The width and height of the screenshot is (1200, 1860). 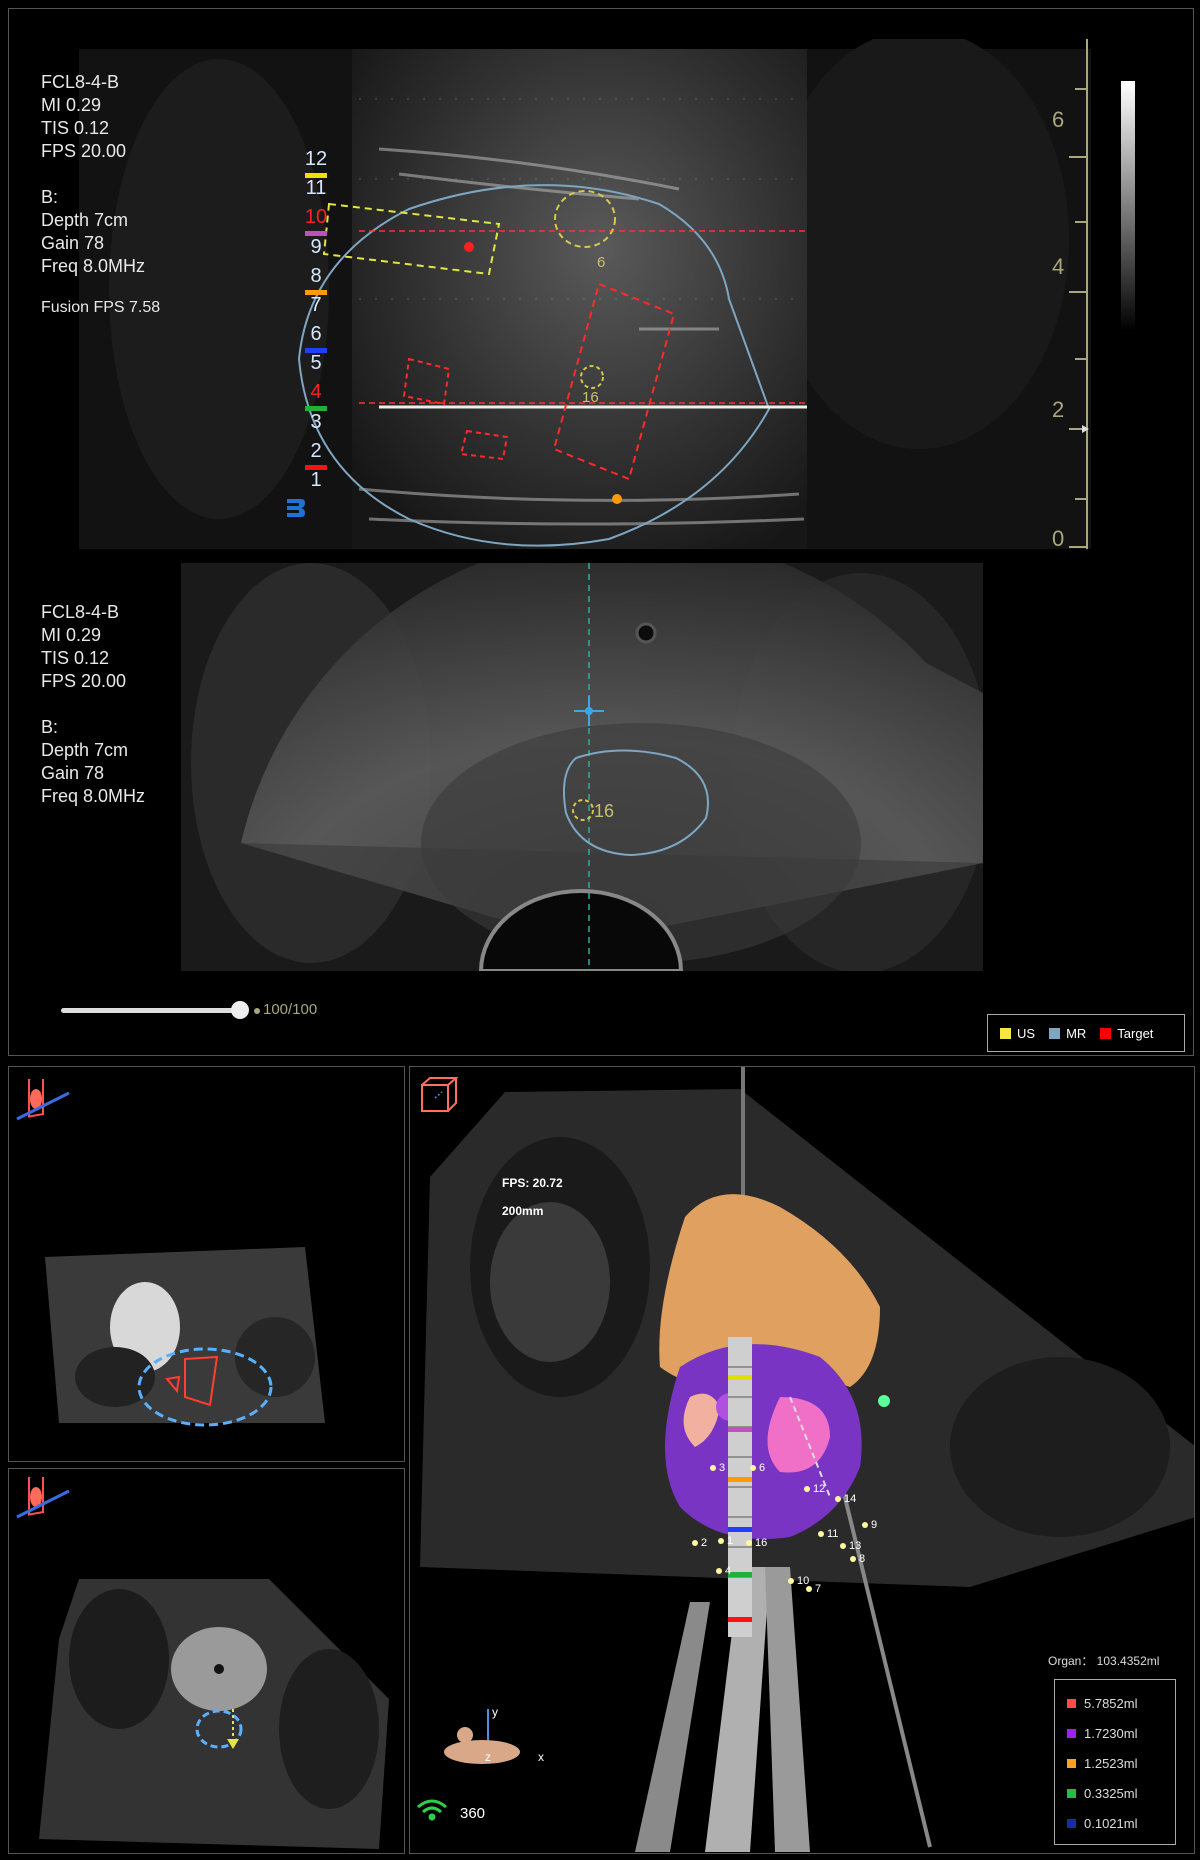 What do you see at coordinates (1058, 538) in the screenshot?
I see `depth-label-0: 0` at bounding box center [1058, 538].